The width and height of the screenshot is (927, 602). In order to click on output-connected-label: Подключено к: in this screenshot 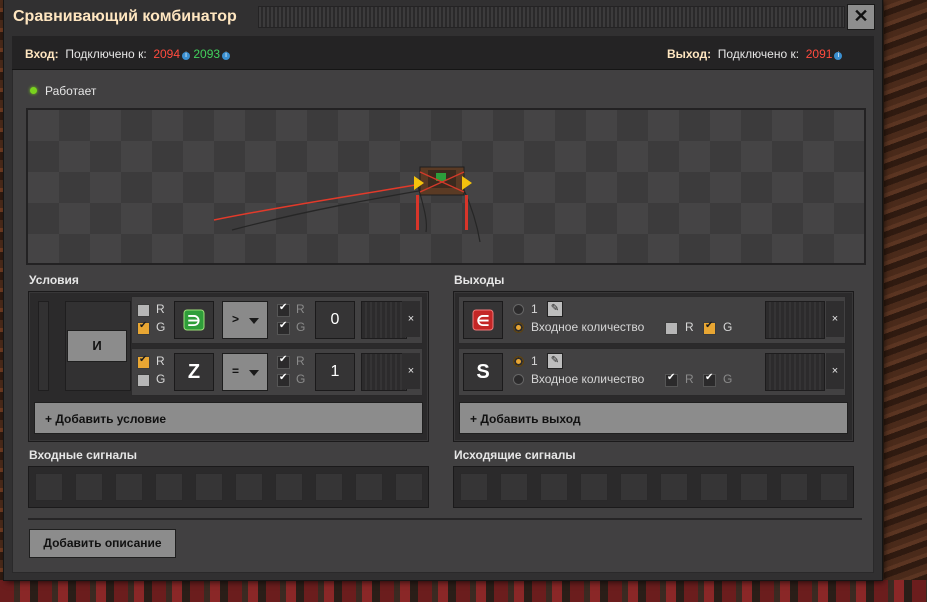, I will do `click(758, 54)`.